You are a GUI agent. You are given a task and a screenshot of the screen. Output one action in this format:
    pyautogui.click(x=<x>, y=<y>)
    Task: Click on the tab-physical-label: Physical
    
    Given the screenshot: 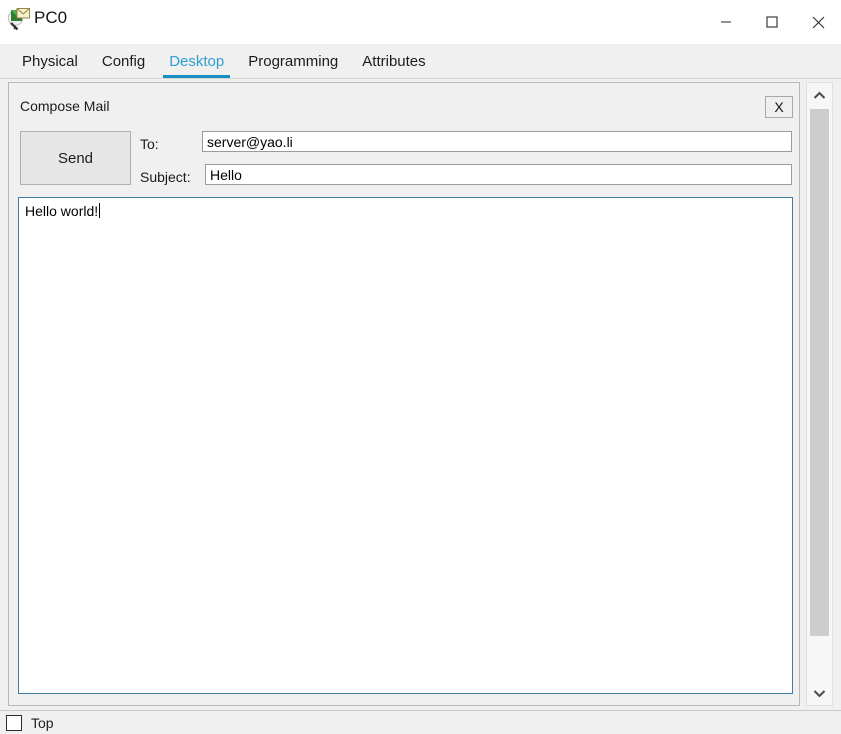 What is the action you would take?
    pyautogui.click(x=50, y=61)
    